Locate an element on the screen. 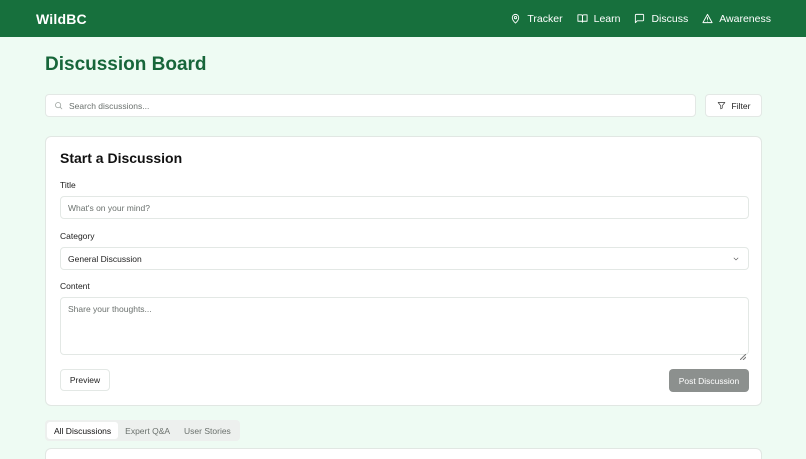 This screenshot has width=806, height=459. tab-expert-qa: Expert Q&A is located at coordinates (147, 430).